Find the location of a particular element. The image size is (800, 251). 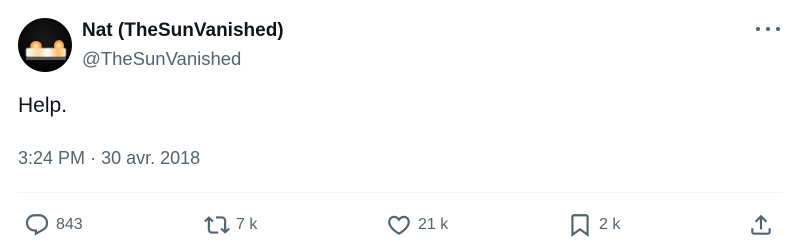

tweet-date: 30 avr. 2018 is located at coordinates (151, 158).